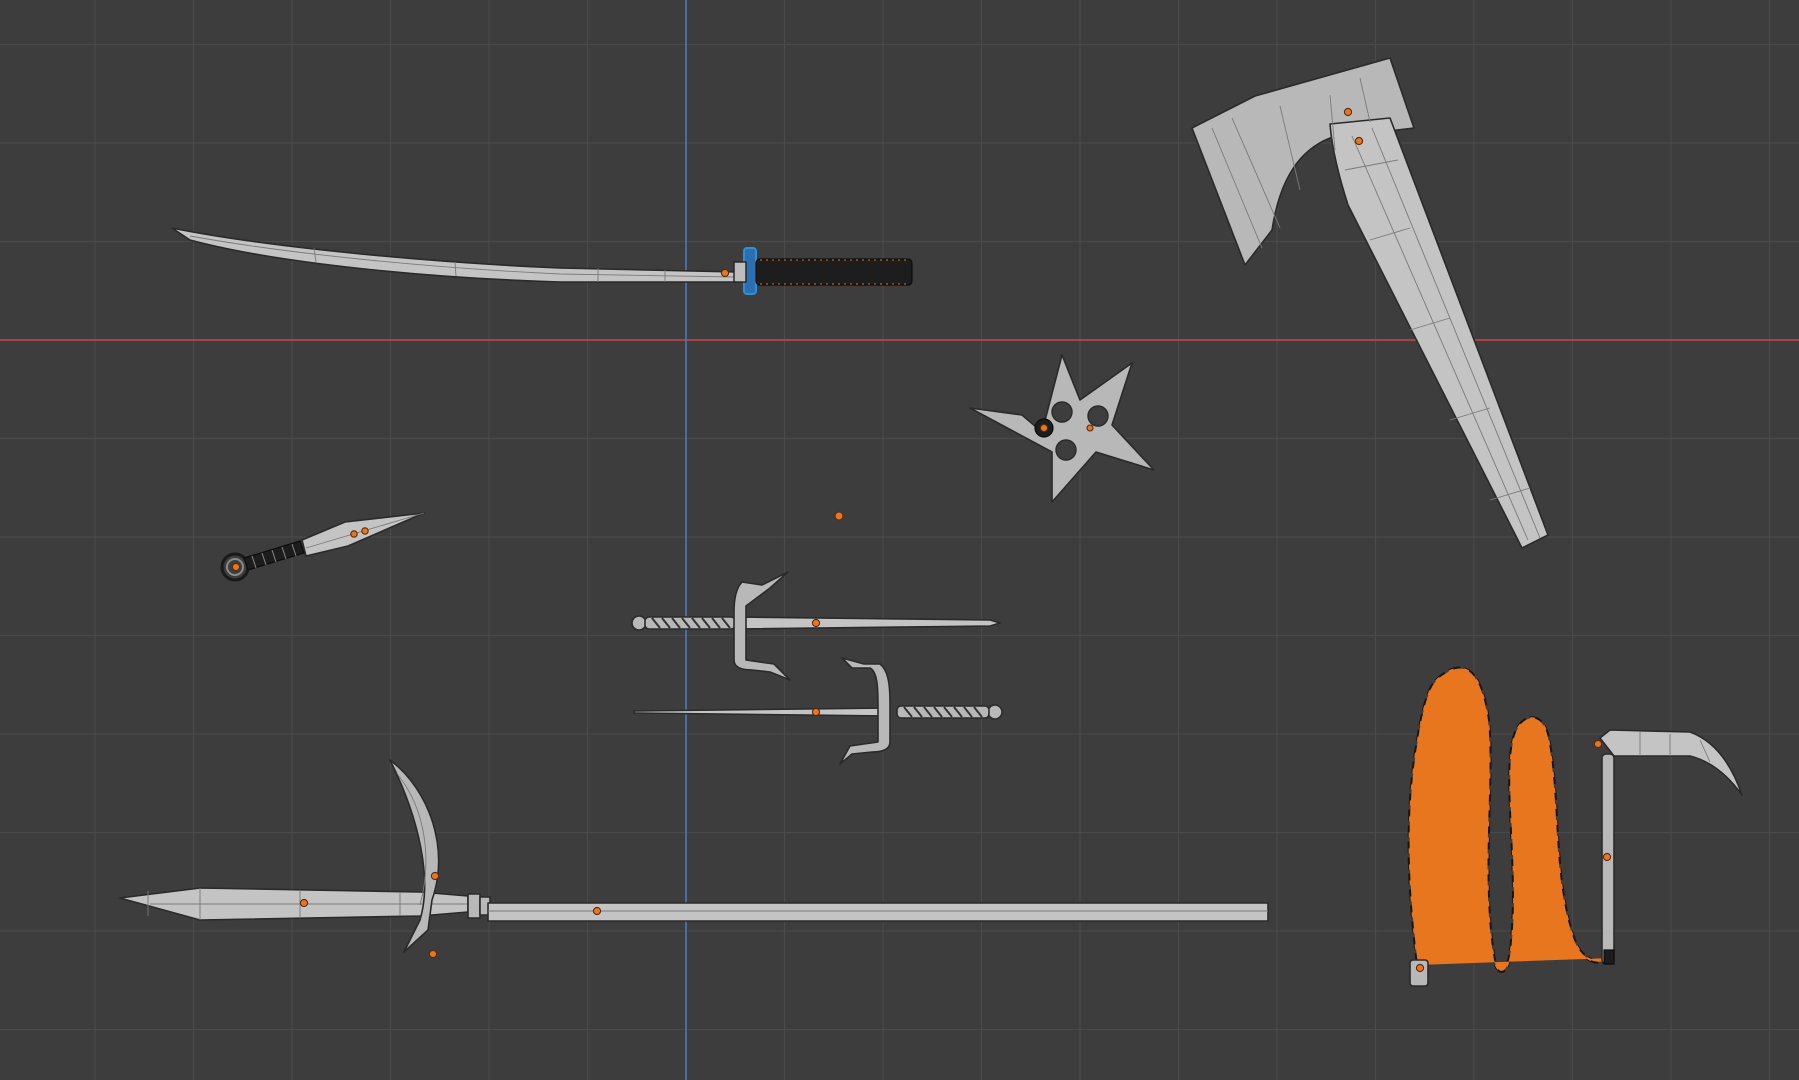  What do you see at coordinates (1420, 968) in the screenshot?
I see `kusarigama-origin-weight` at bounding box center [1420, 968].